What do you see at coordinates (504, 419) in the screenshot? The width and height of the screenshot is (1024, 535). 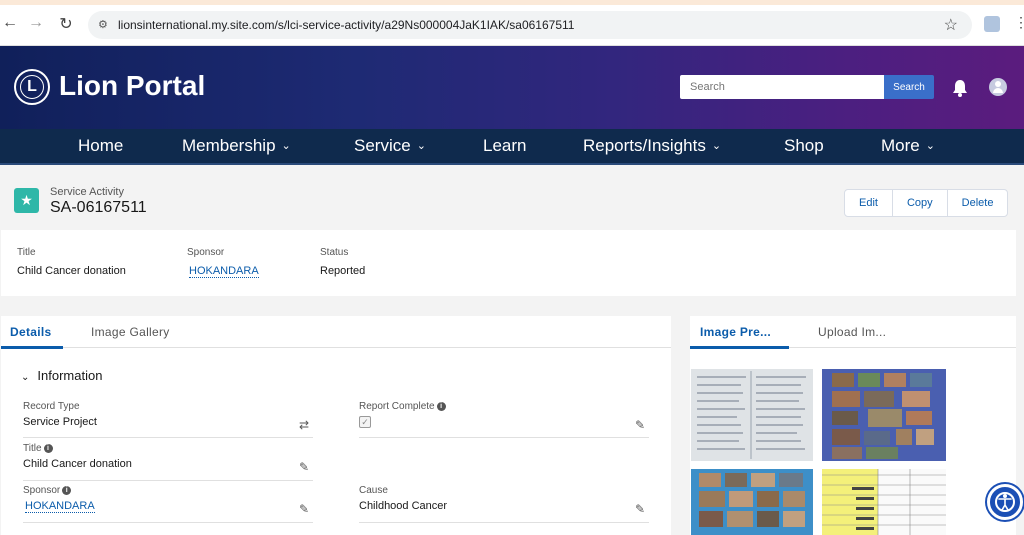 I see `field-report-complete: Report Complete i ✓ ✎` at bounding box center [504, 419].